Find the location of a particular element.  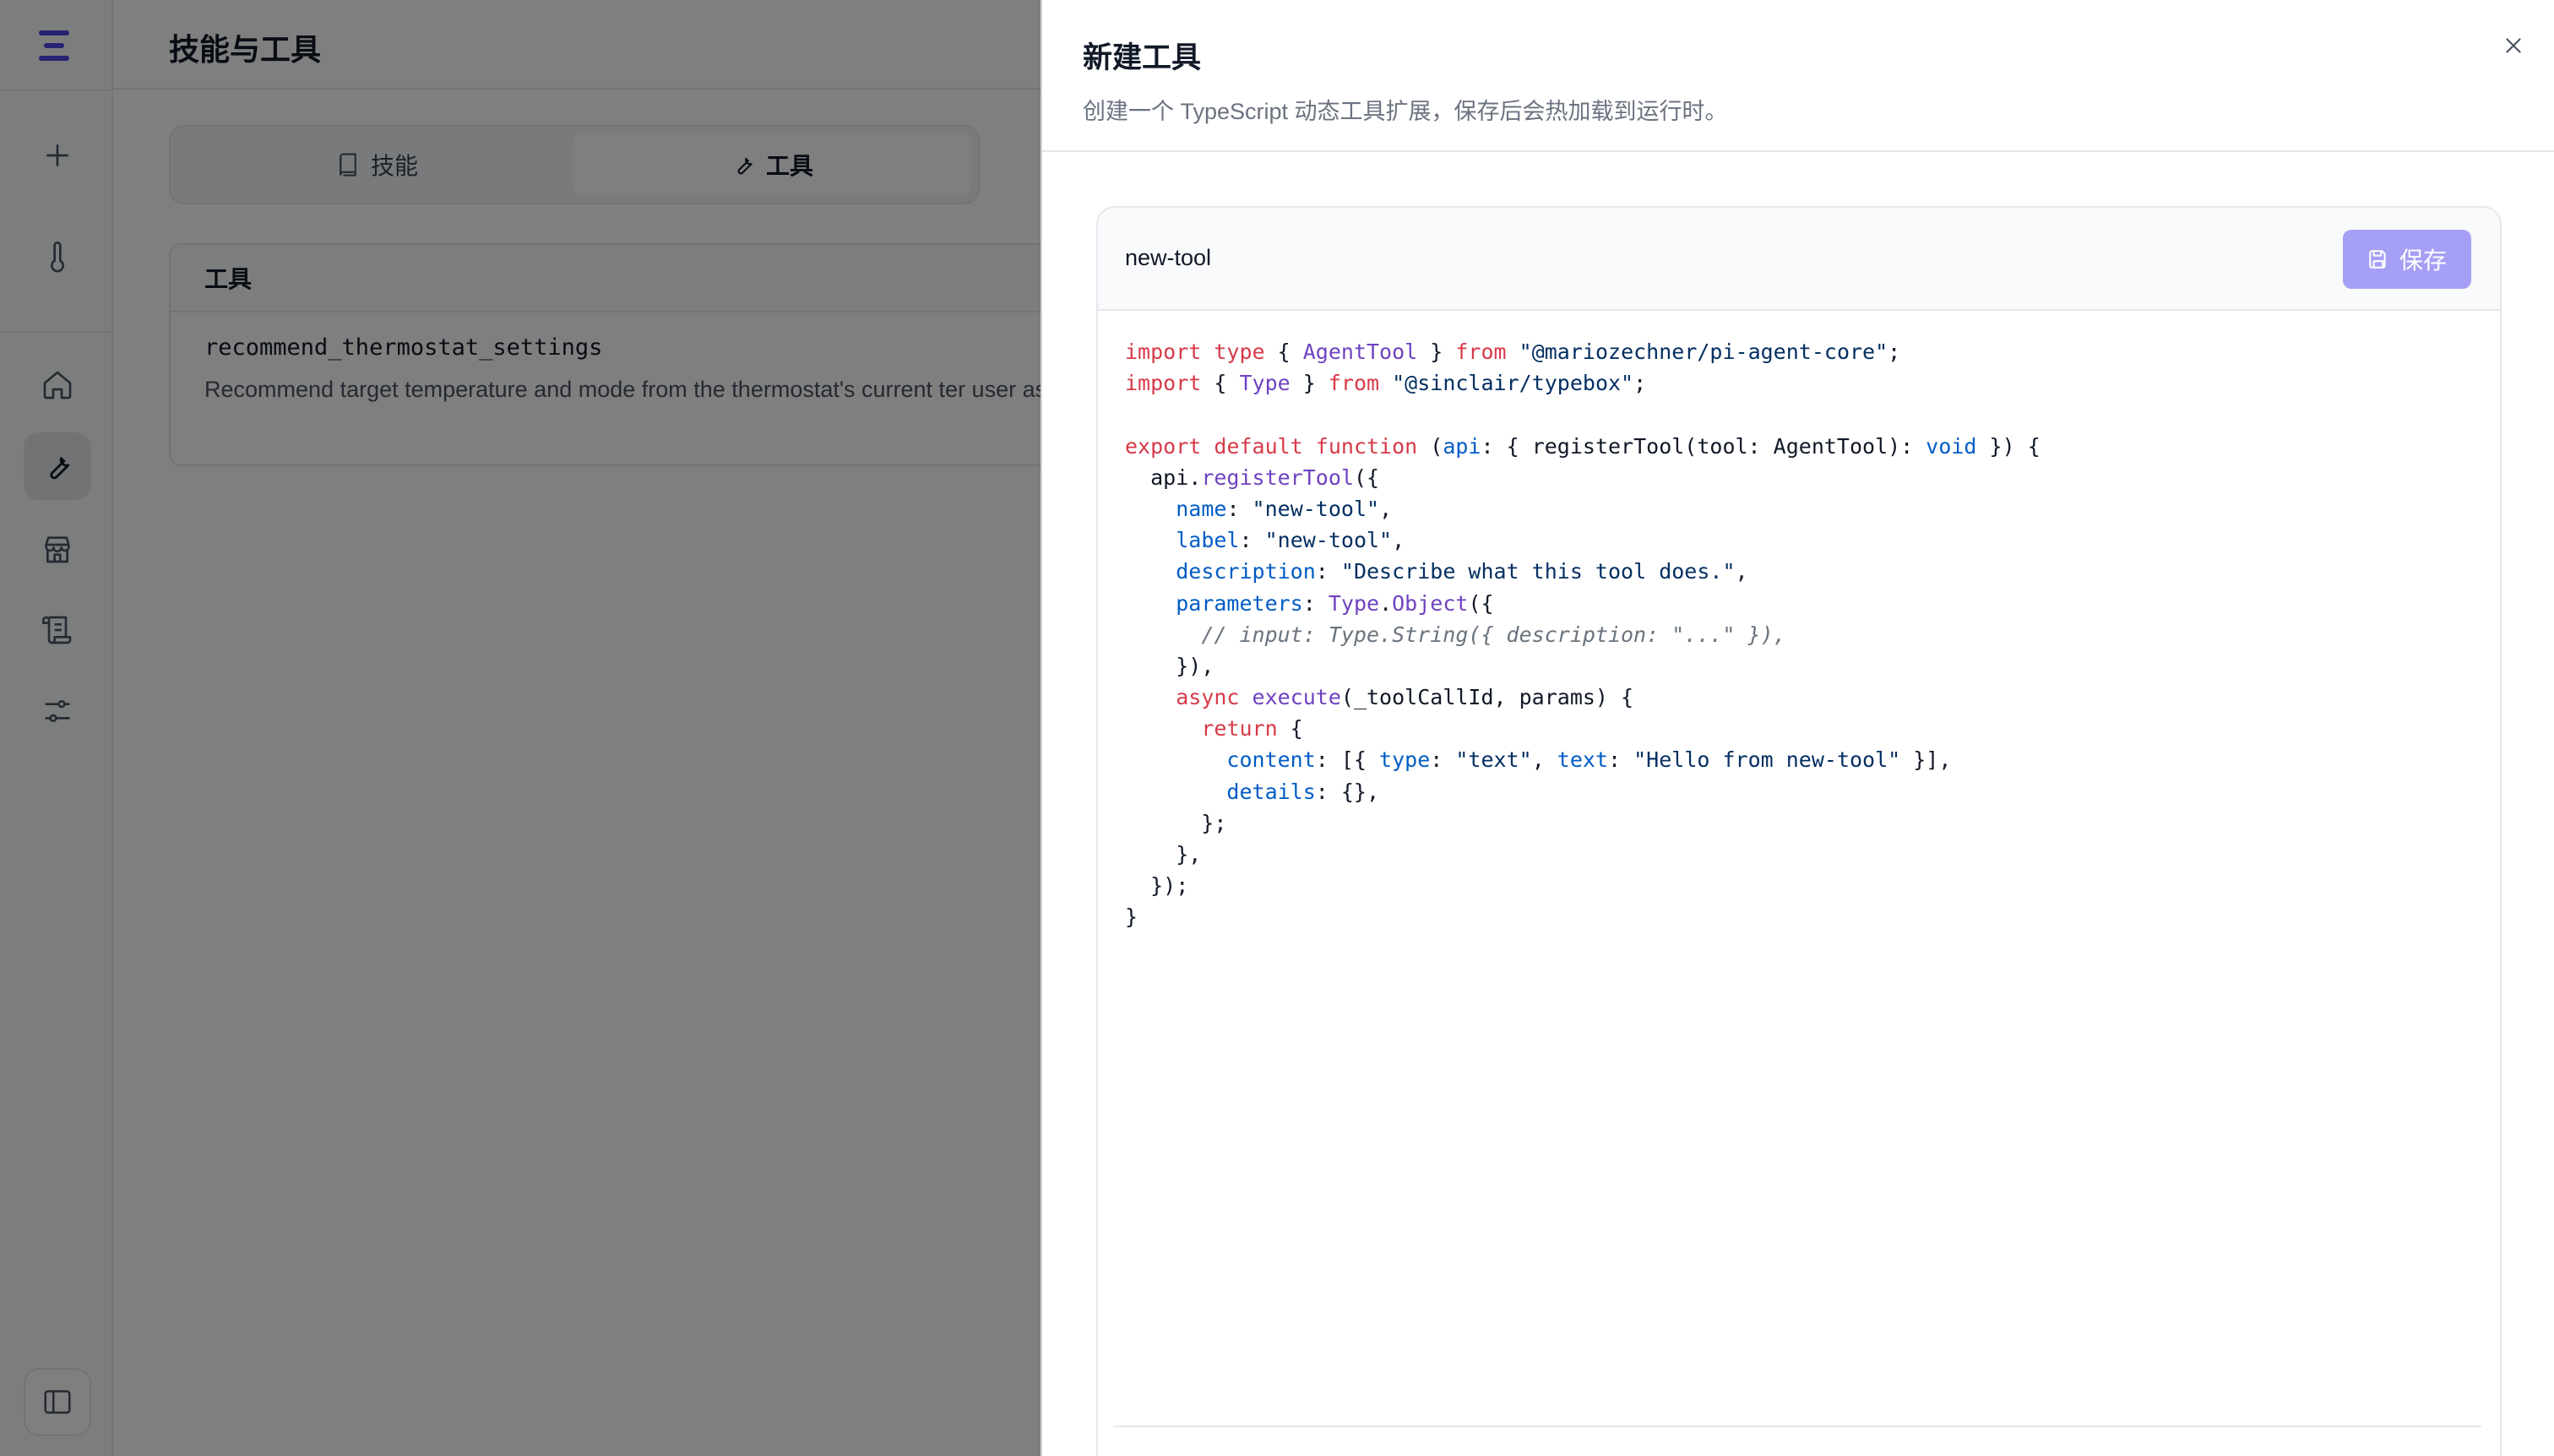

code-token: AgentTool is located at coordinates (1360, 352).